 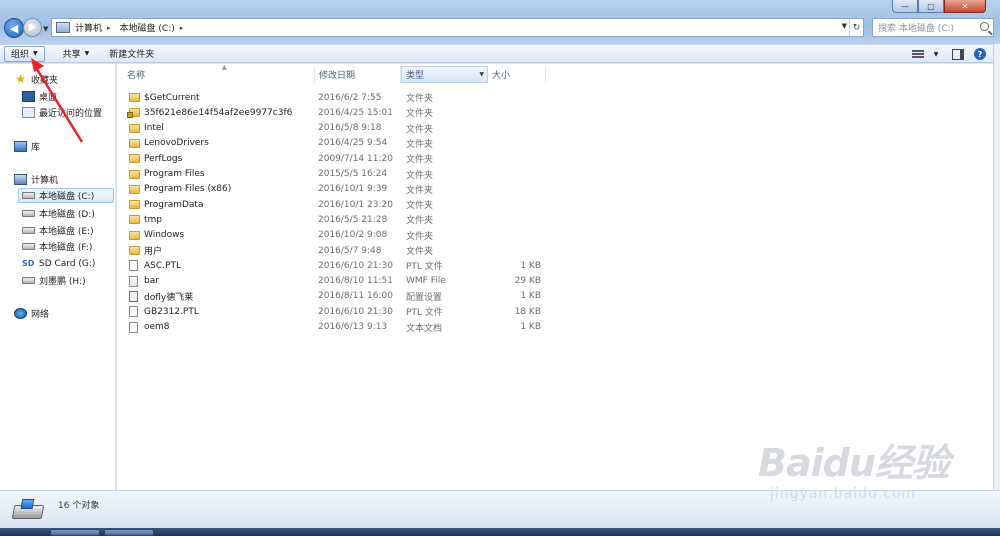 I want to click on address-dropdown-icon: ▼, so click(x=844, y=26).